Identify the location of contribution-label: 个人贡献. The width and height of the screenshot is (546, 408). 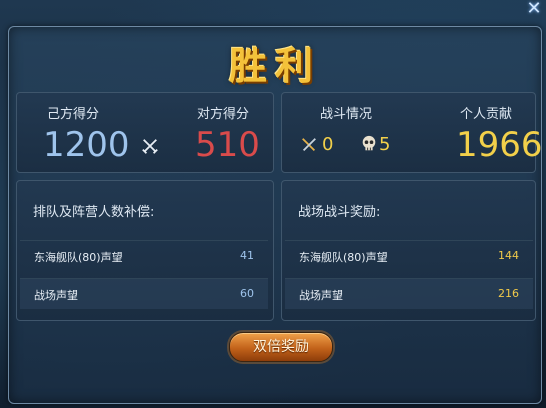
(486, 114).